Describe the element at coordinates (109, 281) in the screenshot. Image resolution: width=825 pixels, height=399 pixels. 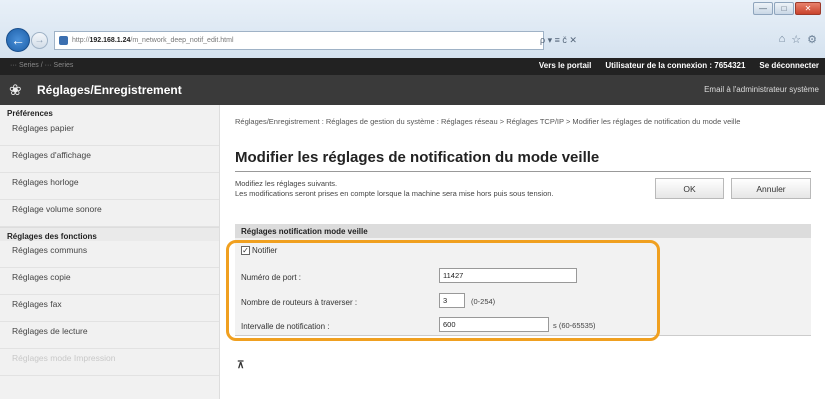
I see `sidebar-item-copy: Réglages copie` at that location.